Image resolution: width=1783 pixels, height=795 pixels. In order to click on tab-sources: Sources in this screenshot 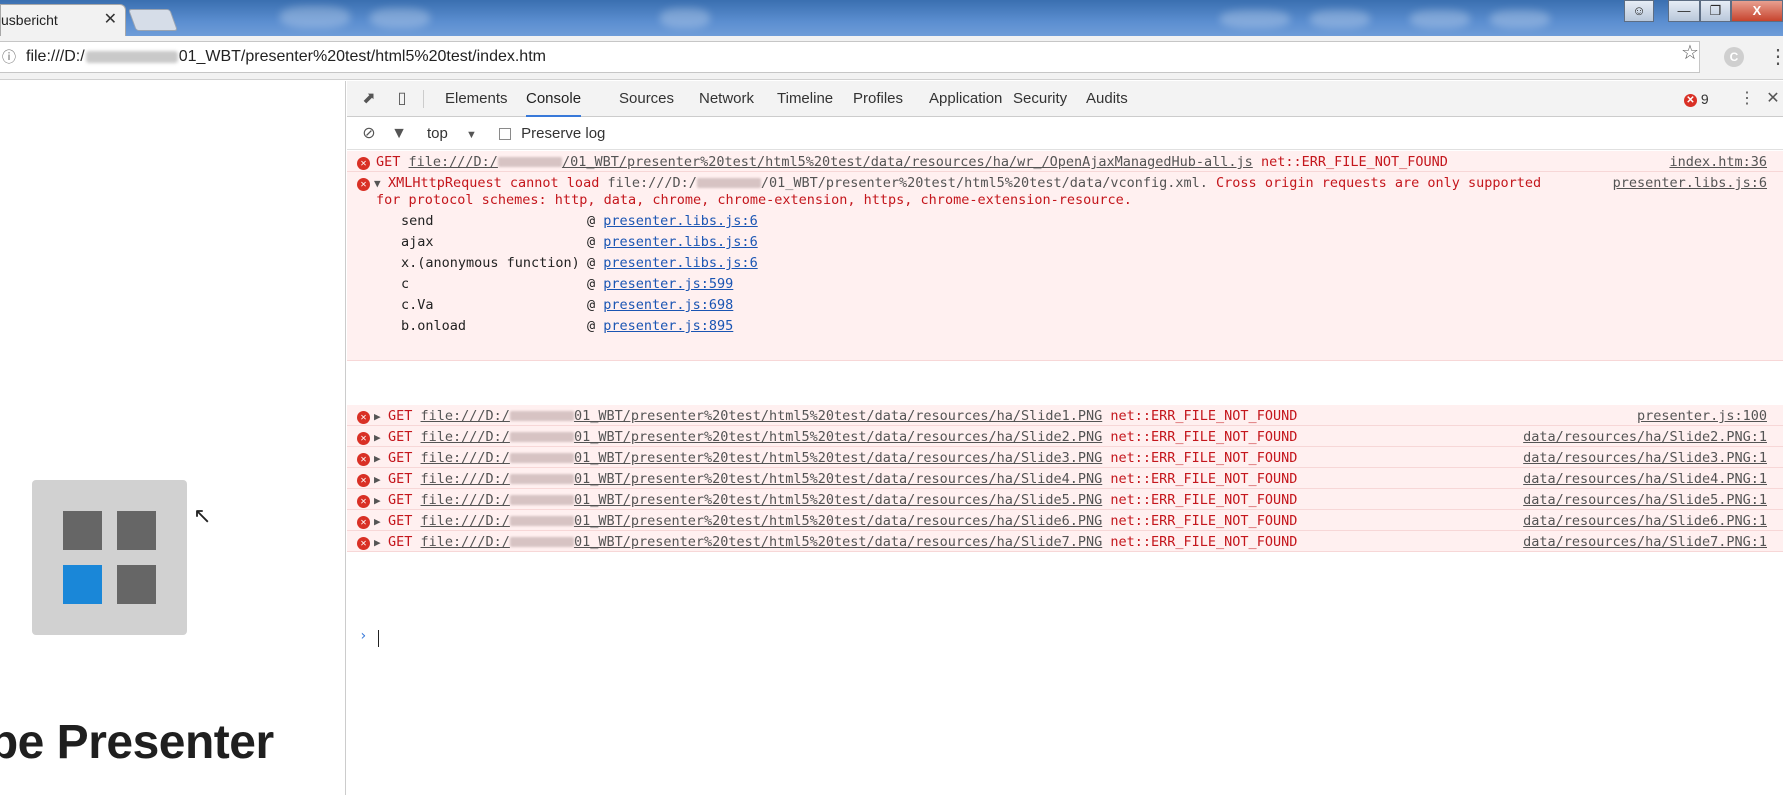, I will do `click(646, 99)`.